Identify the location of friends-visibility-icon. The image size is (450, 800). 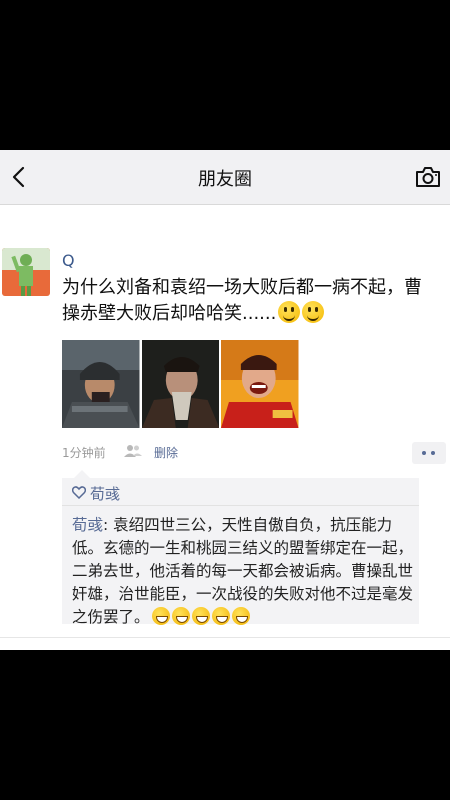
(133, 451).